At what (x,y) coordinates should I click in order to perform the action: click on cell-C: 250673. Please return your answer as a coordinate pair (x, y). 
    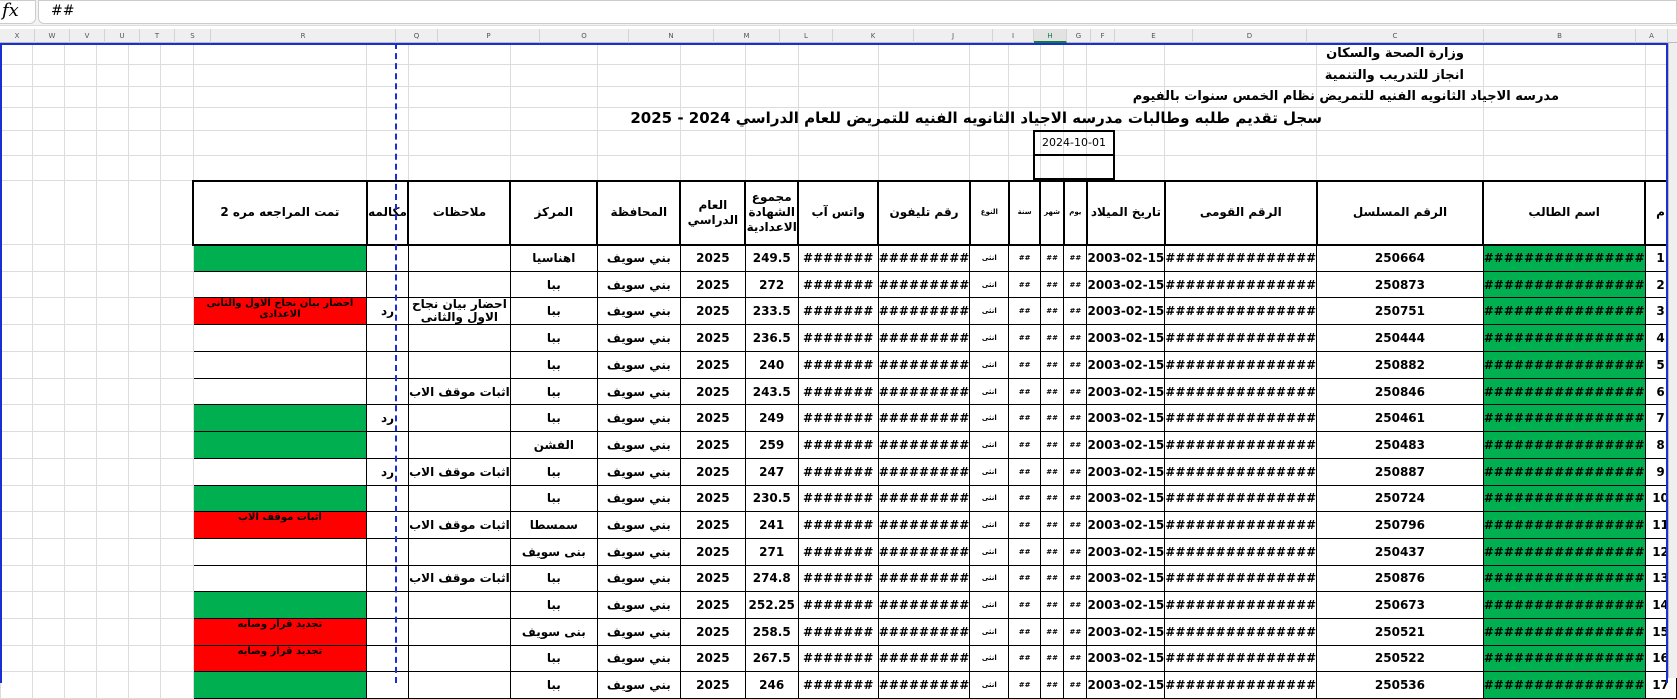
    Looking at the image, I should click on (1400, 605).